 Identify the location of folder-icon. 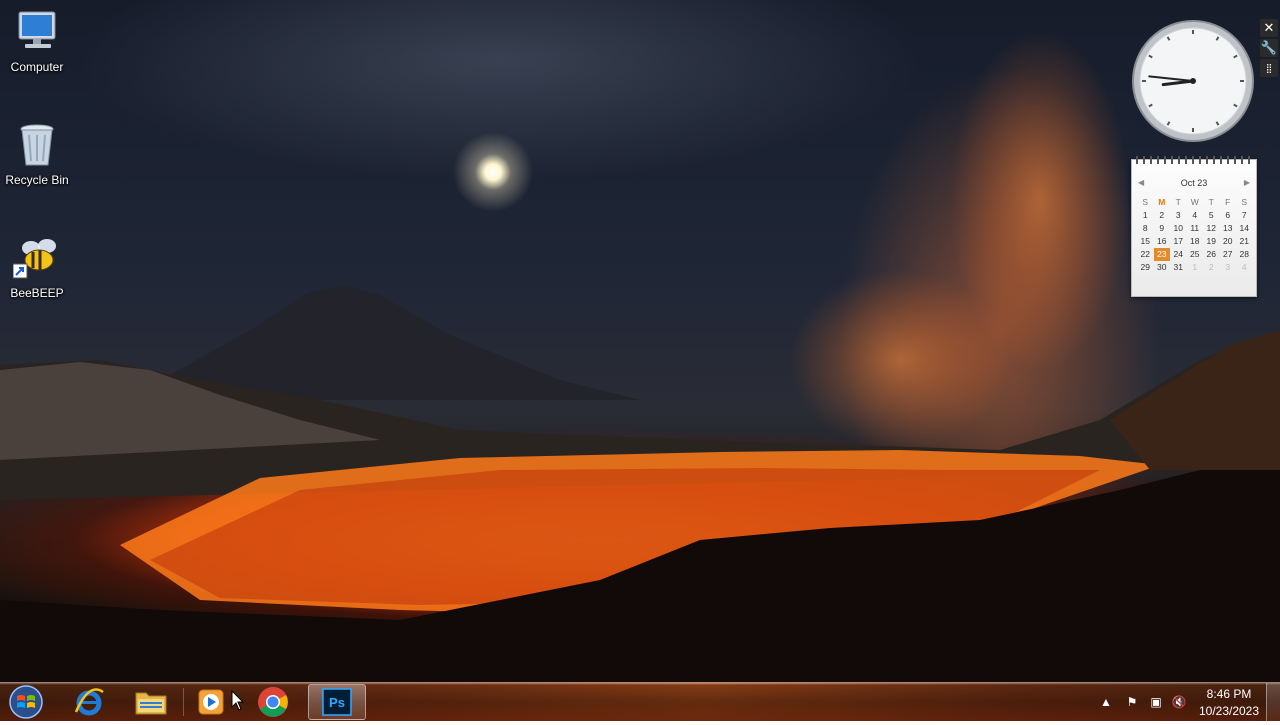
(151, 703).